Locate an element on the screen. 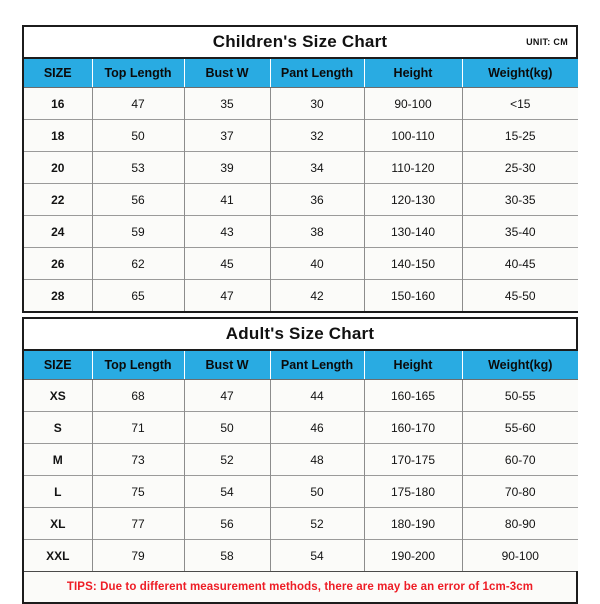 The width and height of the screenshot is (600, 604). cell-pant-length: 54 is located at coordinates (317, 555).